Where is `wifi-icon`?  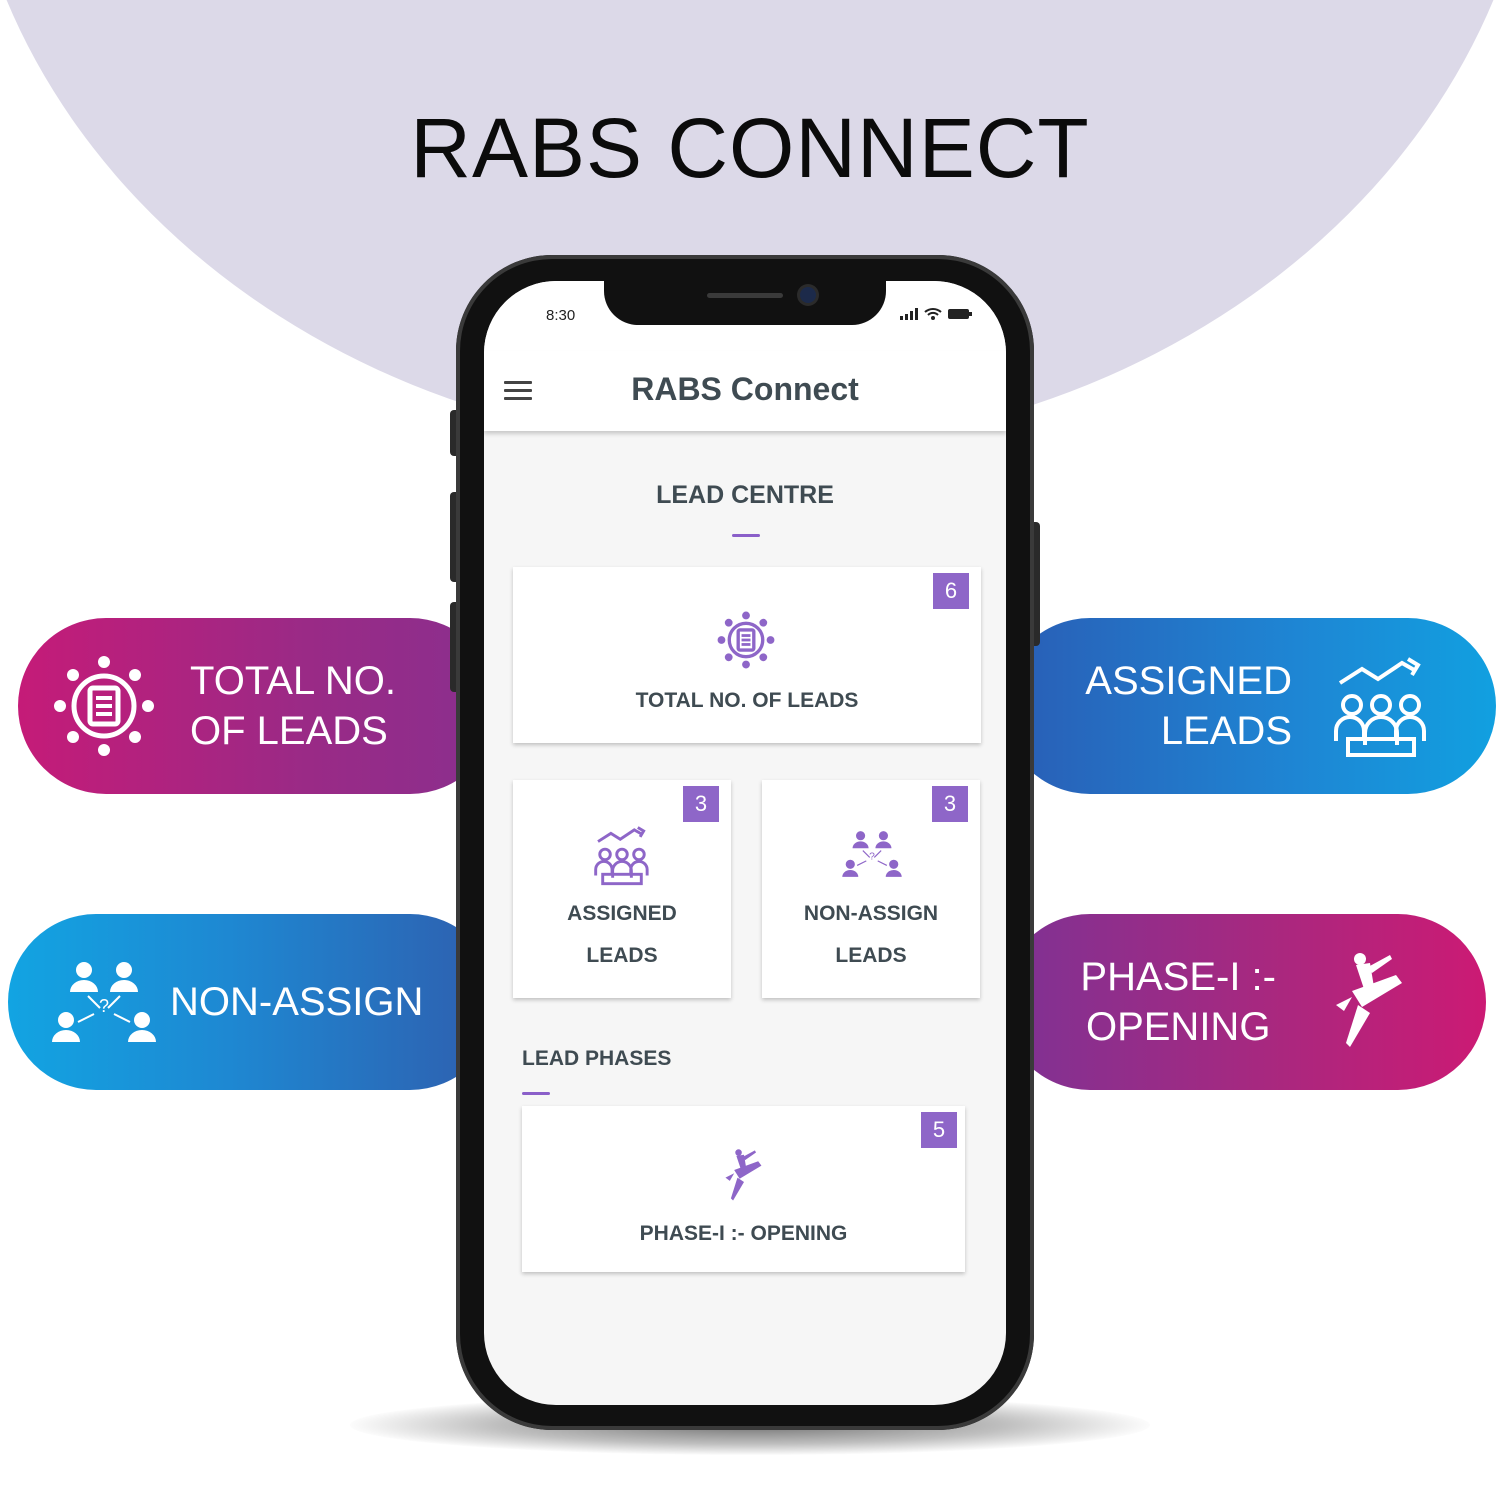
wifi-icon is located at coordinates (933, 314).